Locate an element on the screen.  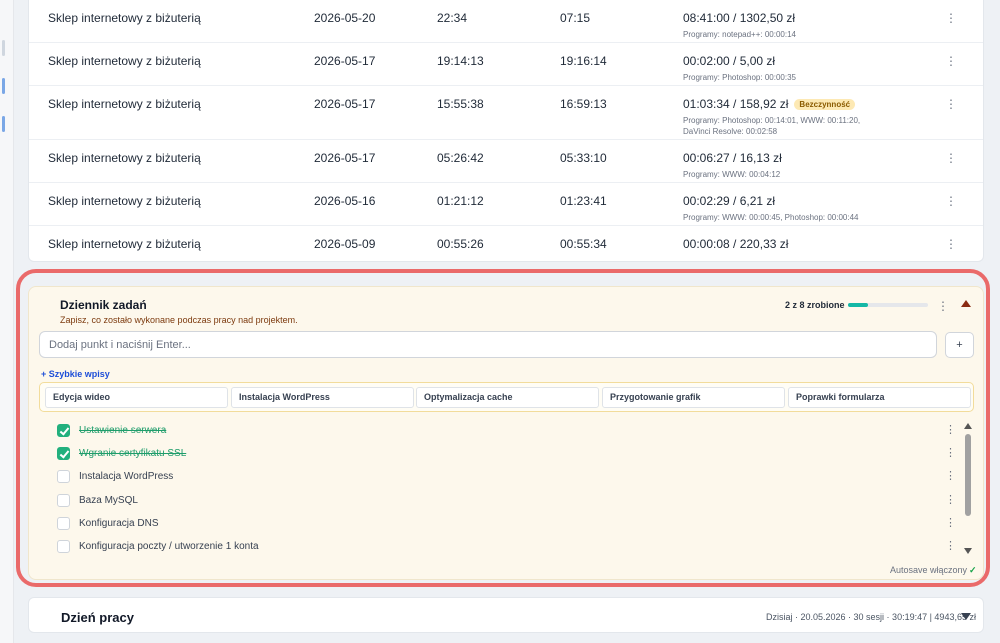
task-label: Baza MySQL is located at coordinates (108, 500).